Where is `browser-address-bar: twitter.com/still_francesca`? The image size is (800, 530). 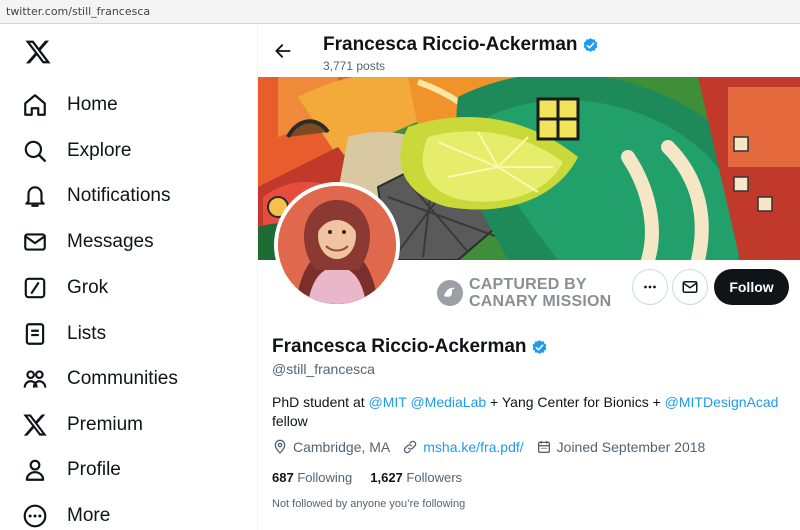 browser-address-bar: twitter.com/still_francesca is located at coordinates (400, 12).